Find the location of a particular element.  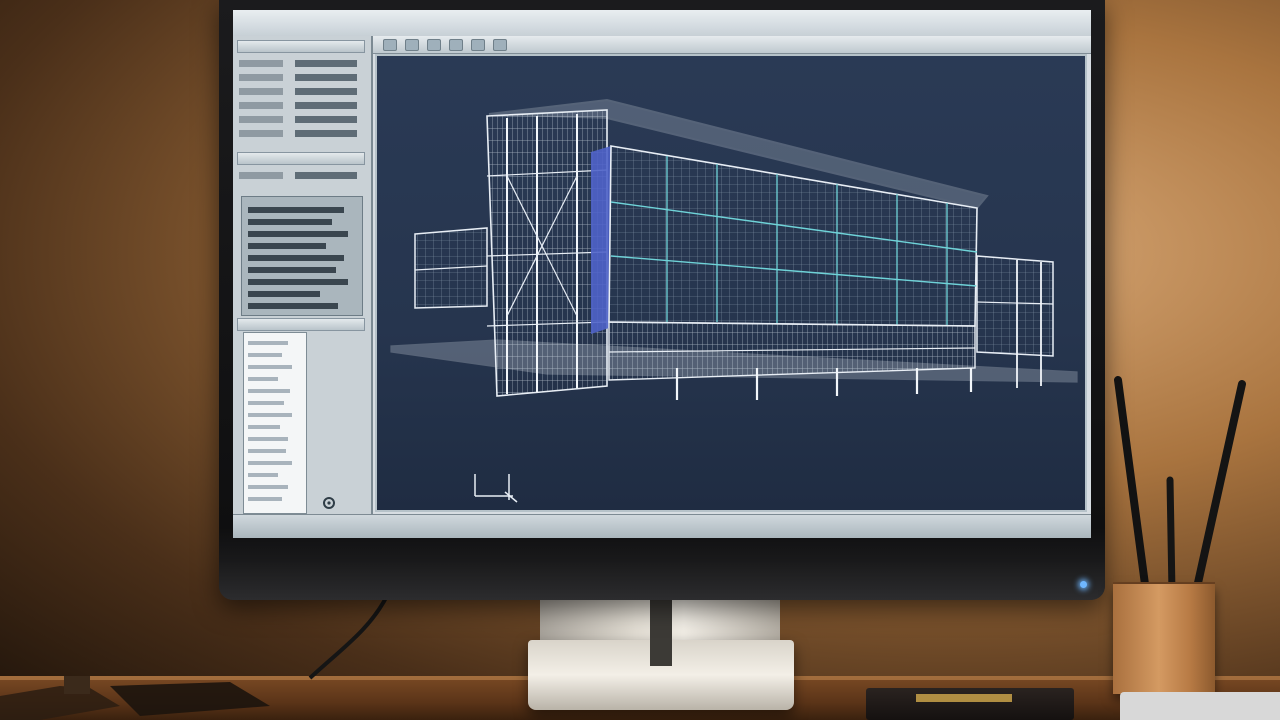

power-led-icon is located at coordinates (1083, 584).